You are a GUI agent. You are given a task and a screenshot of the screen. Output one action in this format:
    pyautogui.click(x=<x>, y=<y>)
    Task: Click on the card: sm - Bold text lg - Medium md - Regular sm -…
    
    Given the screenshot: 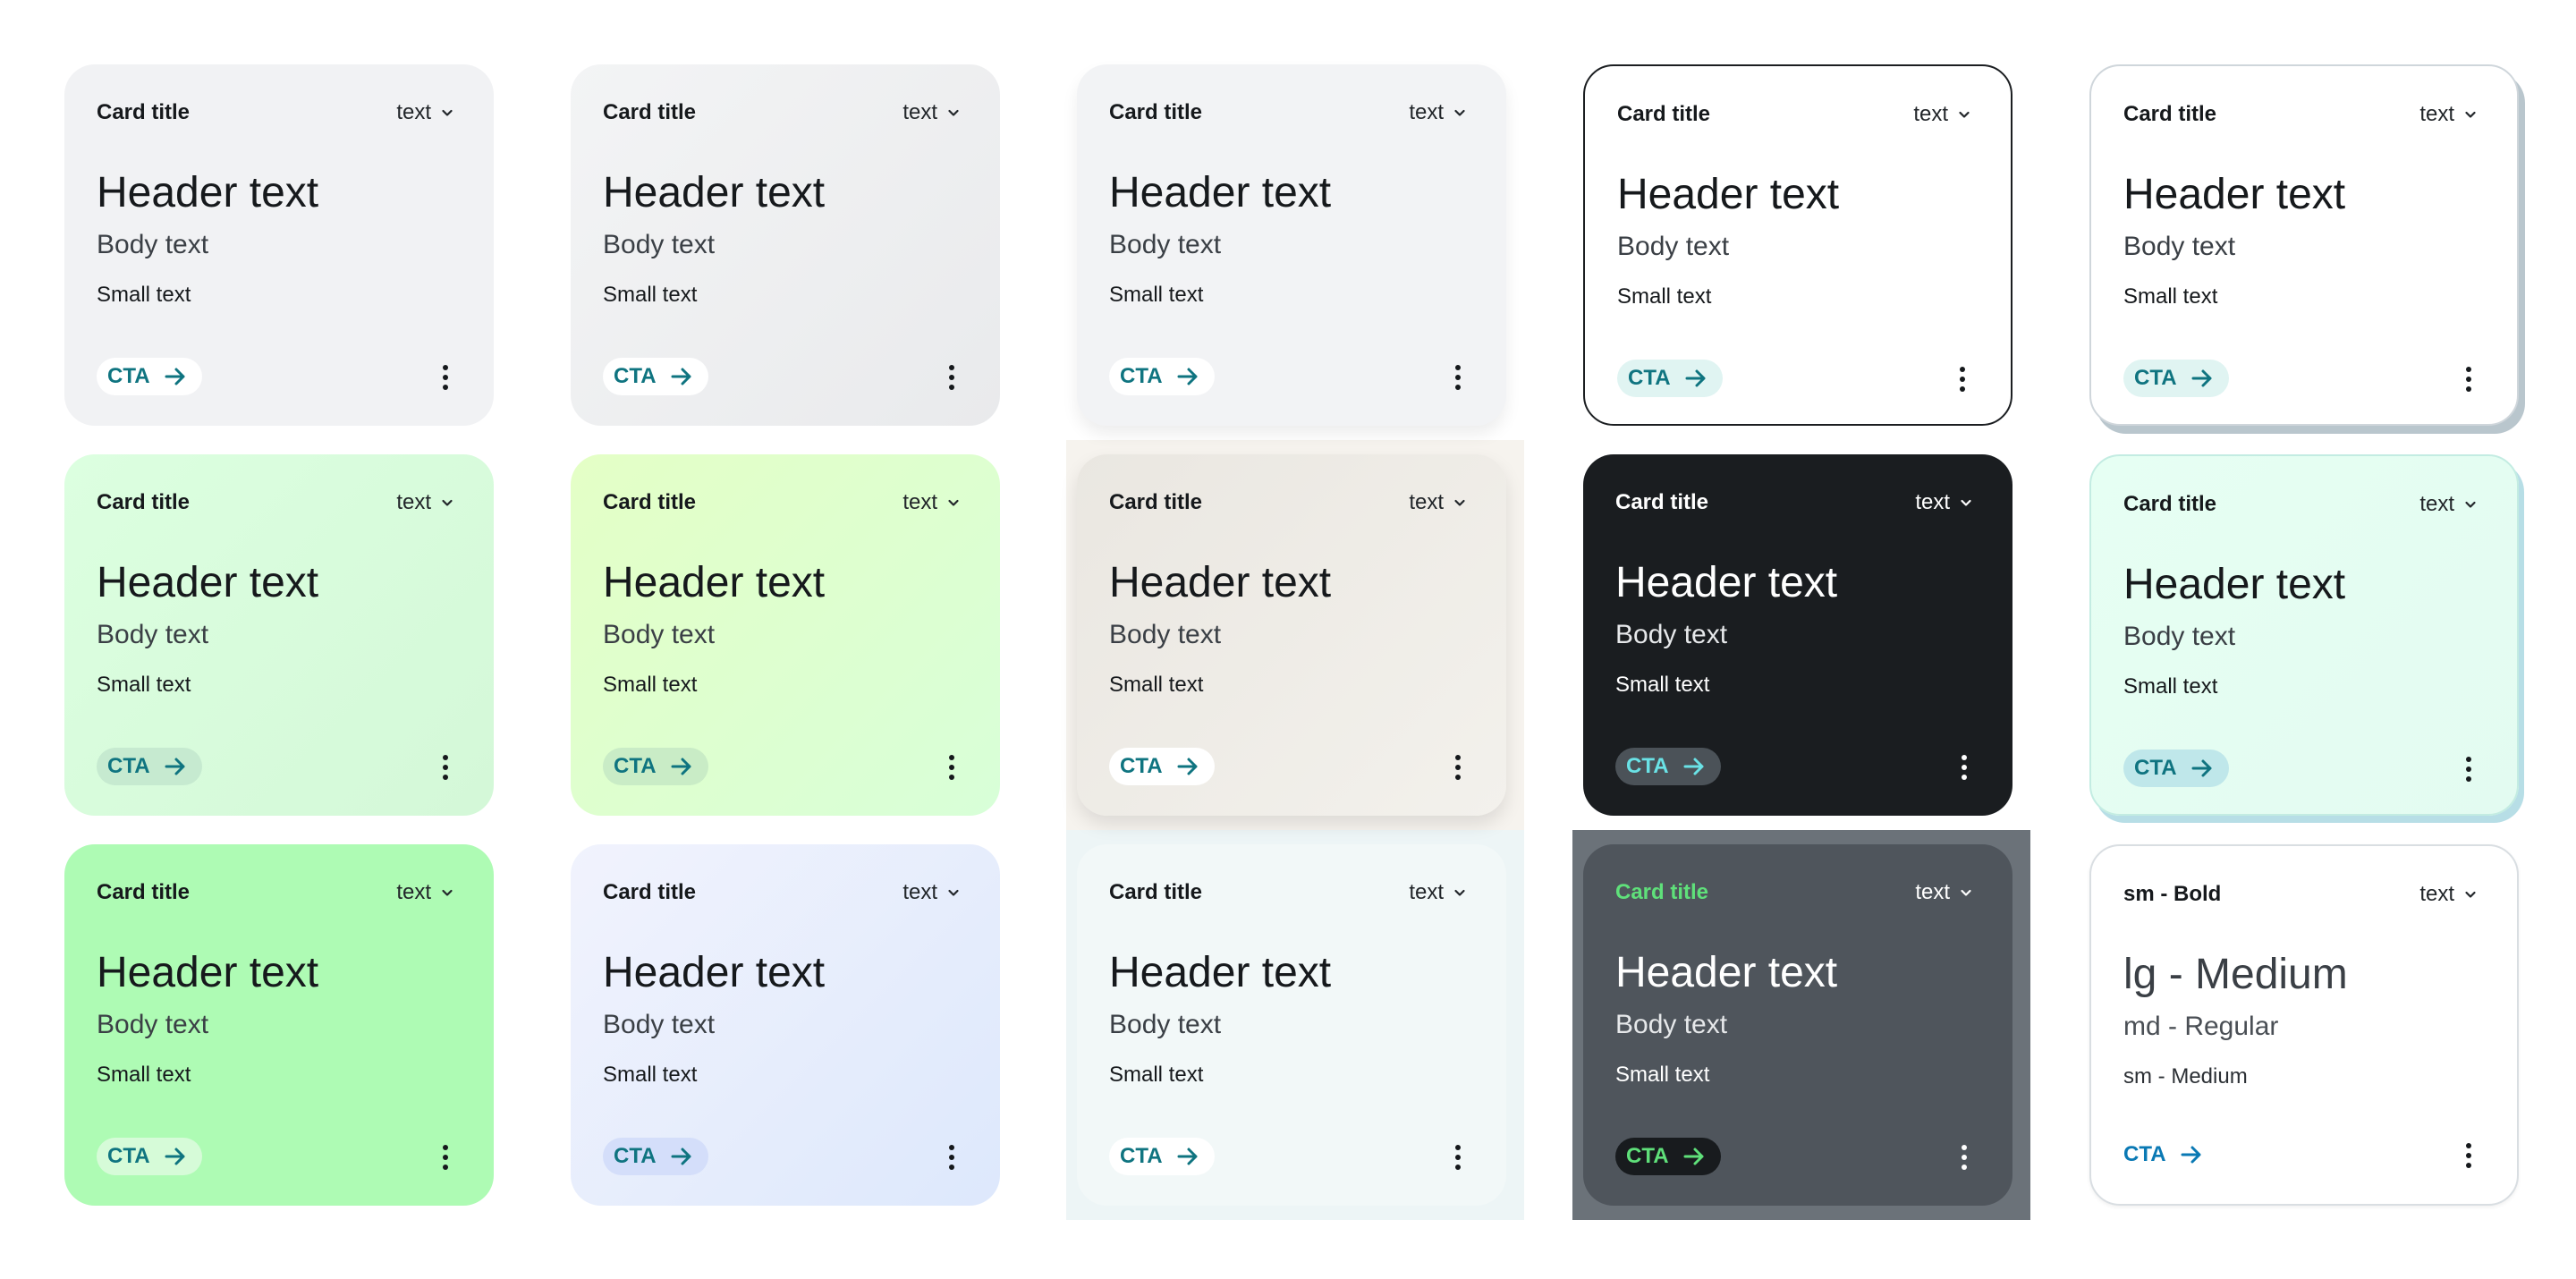 What is the action you would take?
    pyautogui.click(x=2304, y=1025)
    